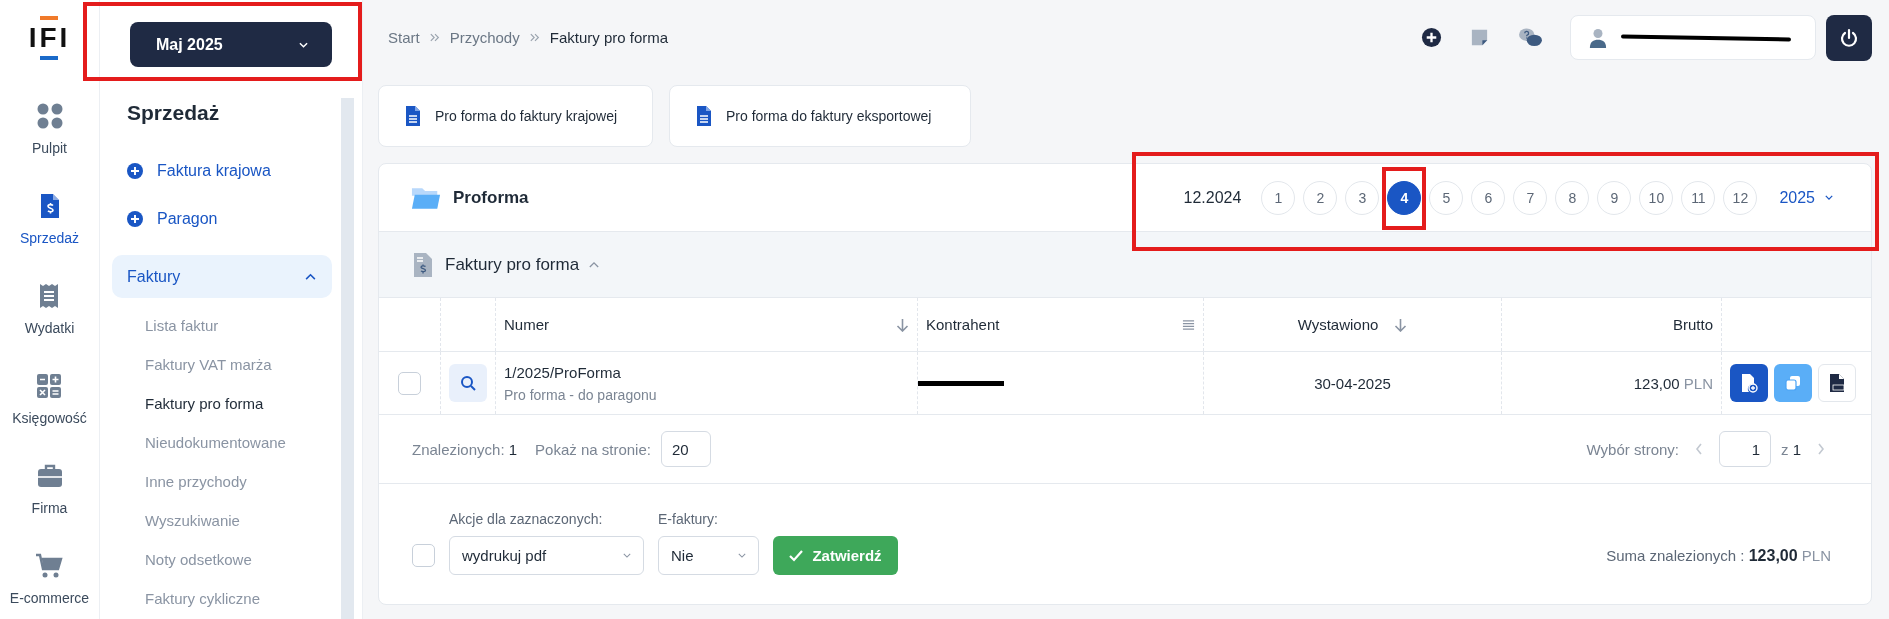 The height and width of the screenshot is (619, 1889). I want to click on year-dropdown: 2025, so click(1806, 197).